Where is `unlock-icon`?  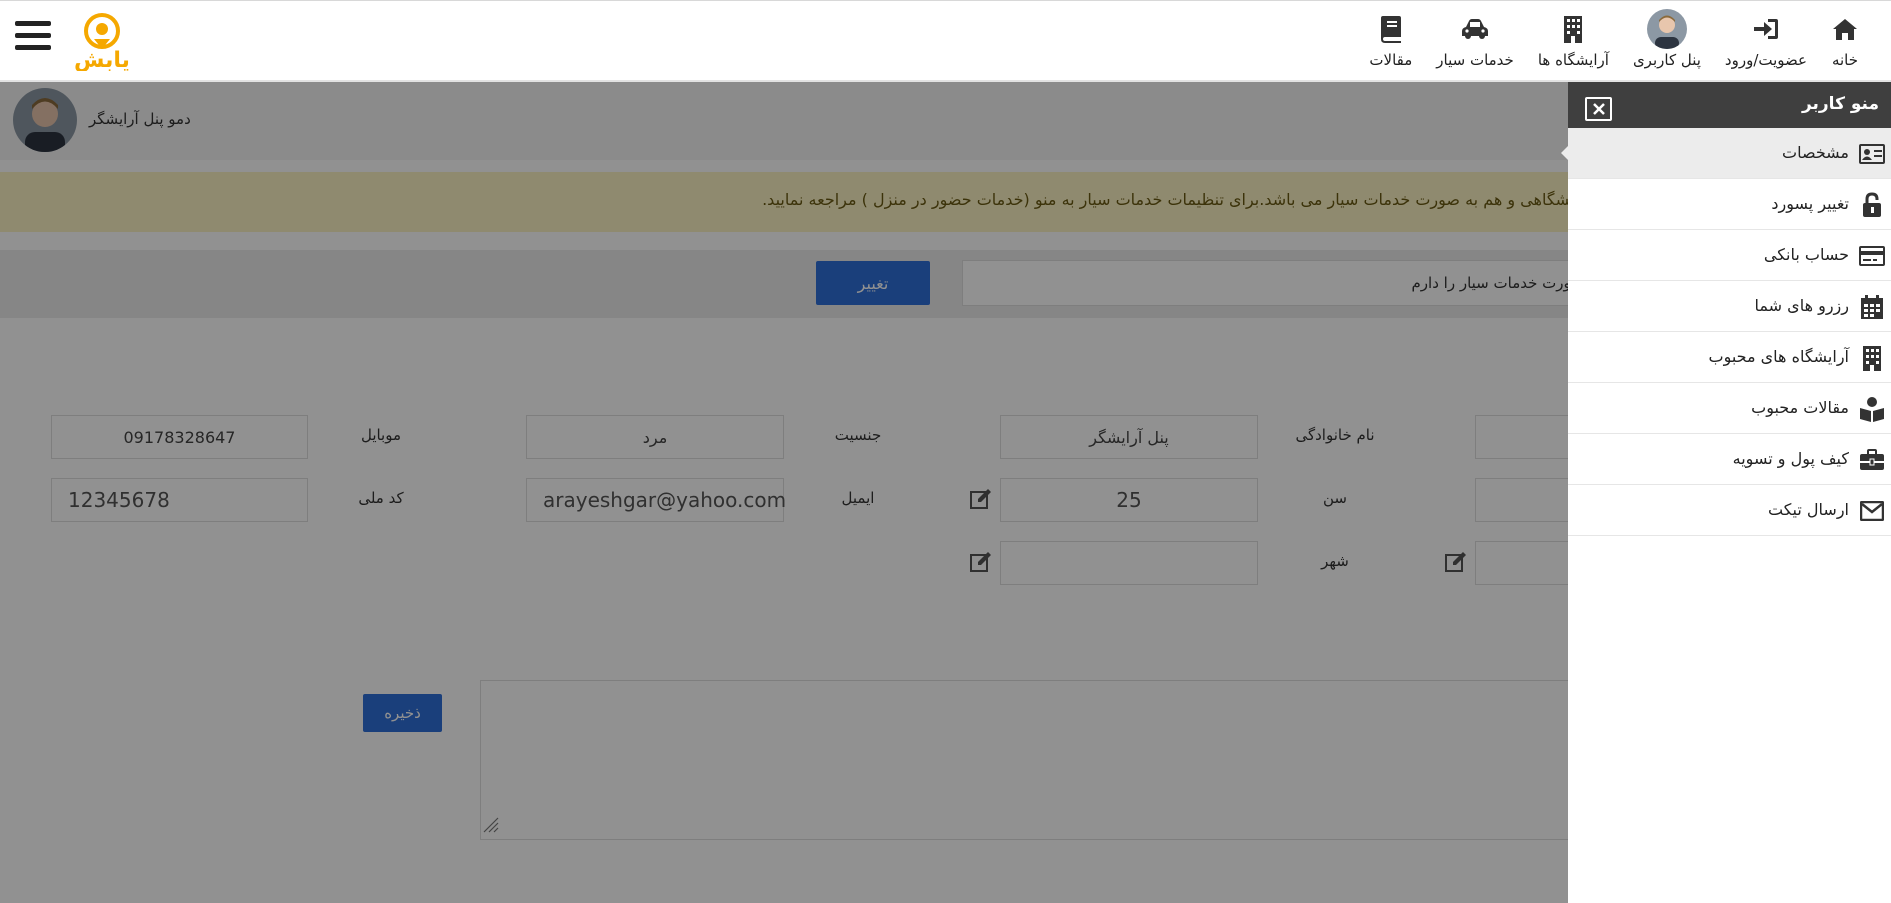
unlock-icon is located at coordinates (1872, 205).